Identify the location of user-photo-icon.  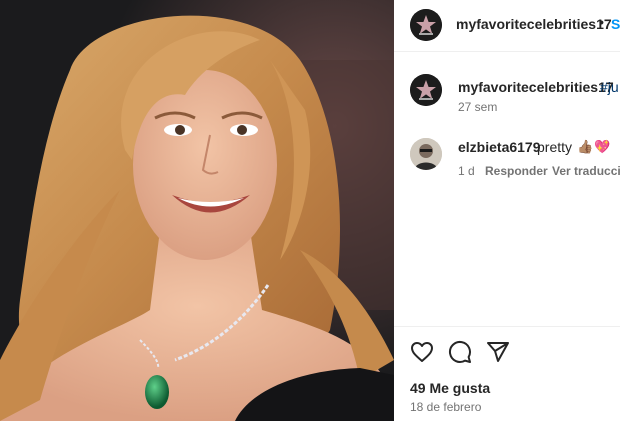
(426, 154).